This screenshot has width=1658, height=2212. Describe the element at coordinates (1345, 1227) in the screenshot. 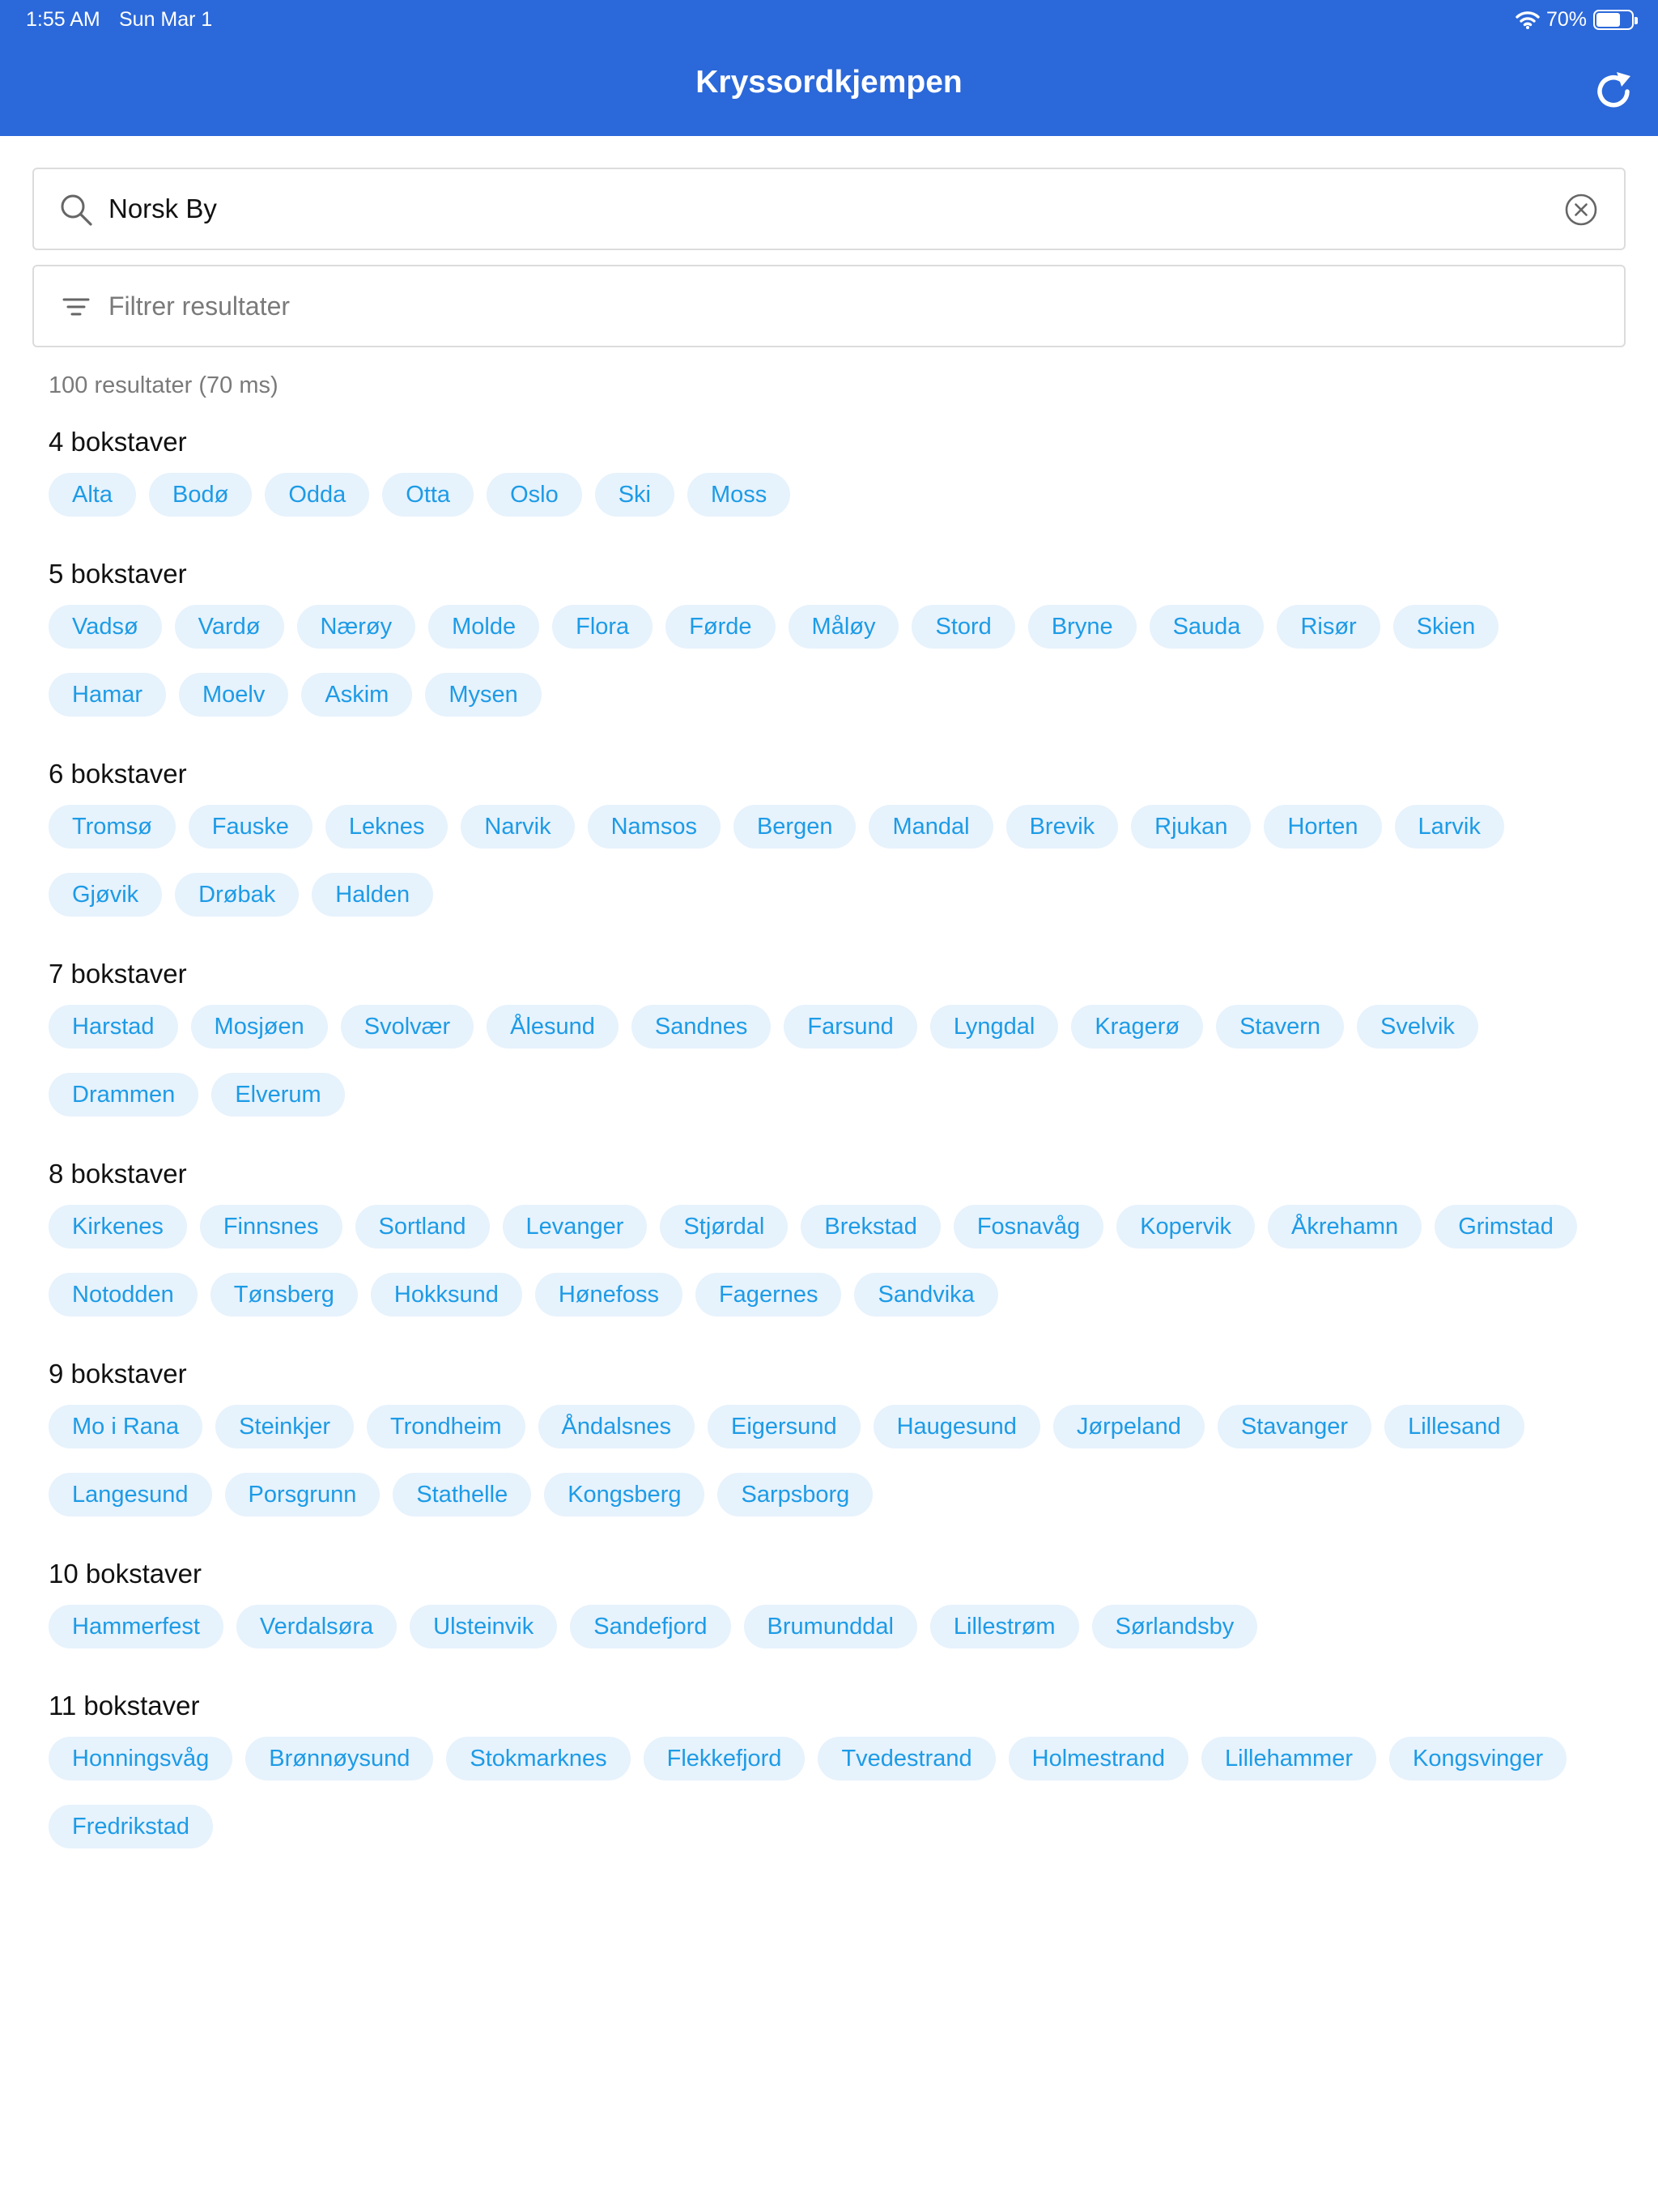

I see `result-chip: Åkrehamn` at that location.